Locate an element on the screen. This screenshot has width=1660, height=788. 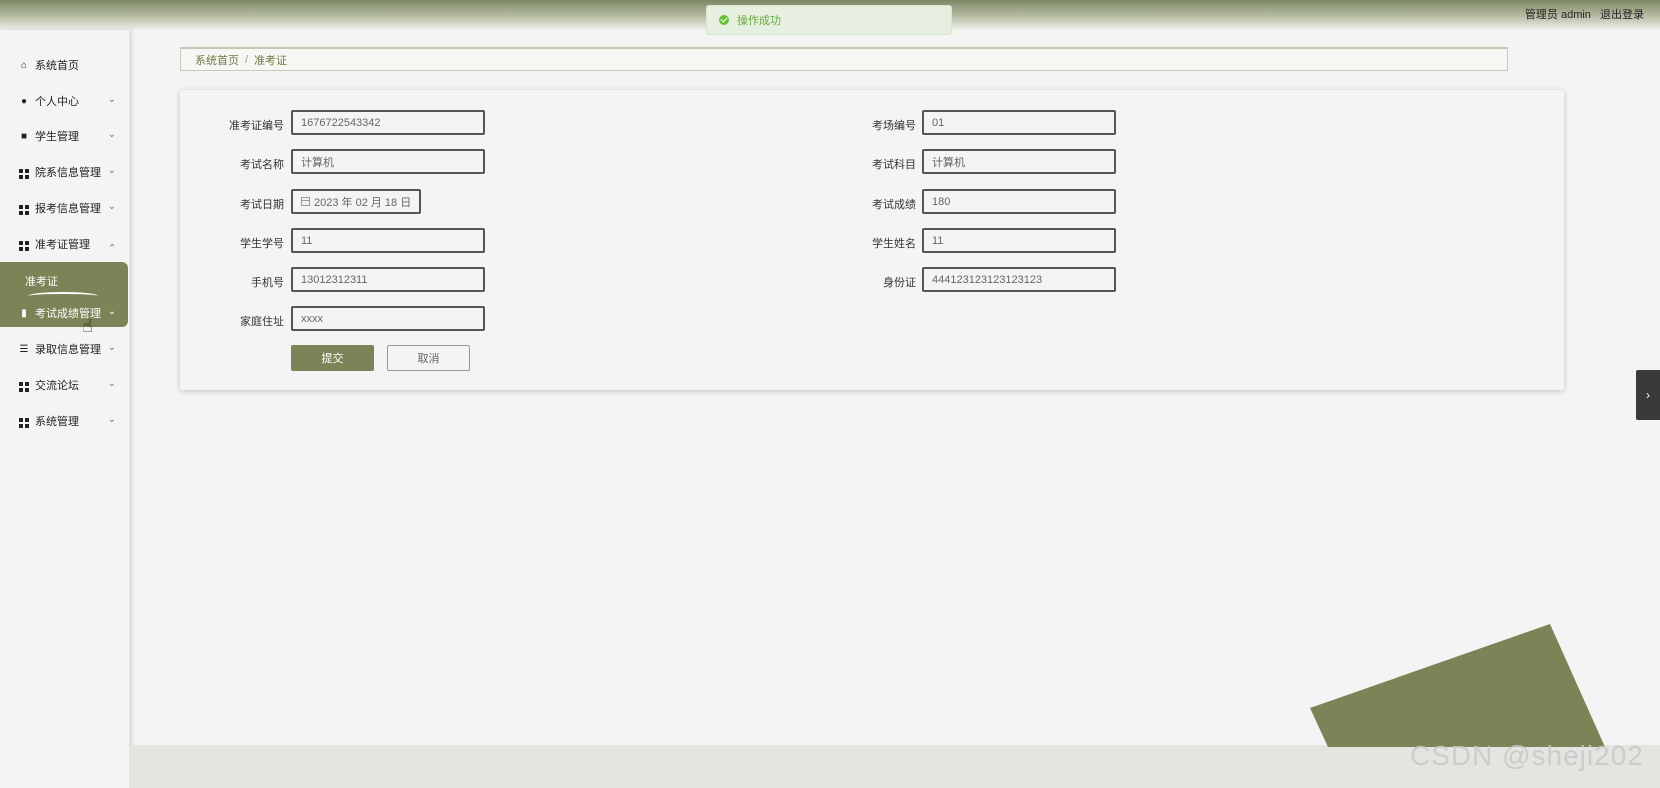
sidebar-item-label: 个人中心 is located at coordinates (57, 102).